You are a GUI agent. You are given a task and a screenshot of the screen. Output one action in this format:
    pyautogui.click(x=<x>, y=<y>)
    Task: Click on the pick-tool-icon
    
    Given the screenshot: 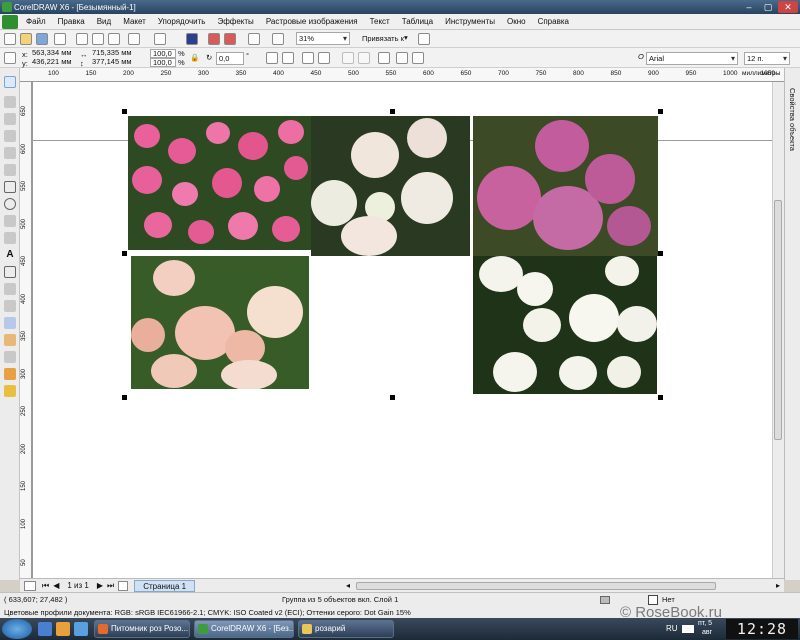 What is the action you would take?
    pyautogui.click(x=10, y=82)
    